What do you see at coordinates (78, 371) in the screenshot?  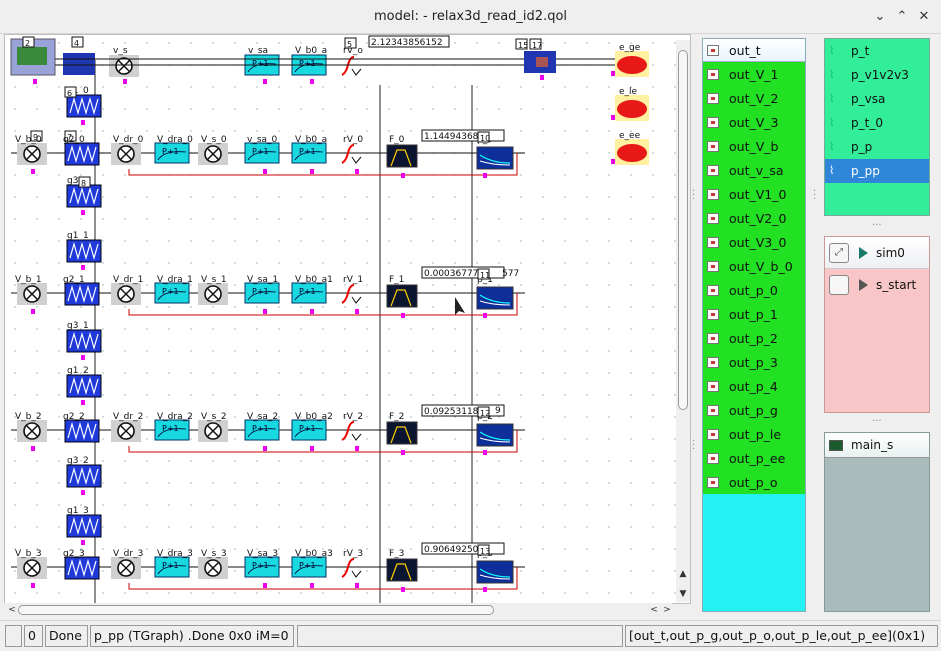 I see `block-label: g1_2` at bounding box center [78, 371].